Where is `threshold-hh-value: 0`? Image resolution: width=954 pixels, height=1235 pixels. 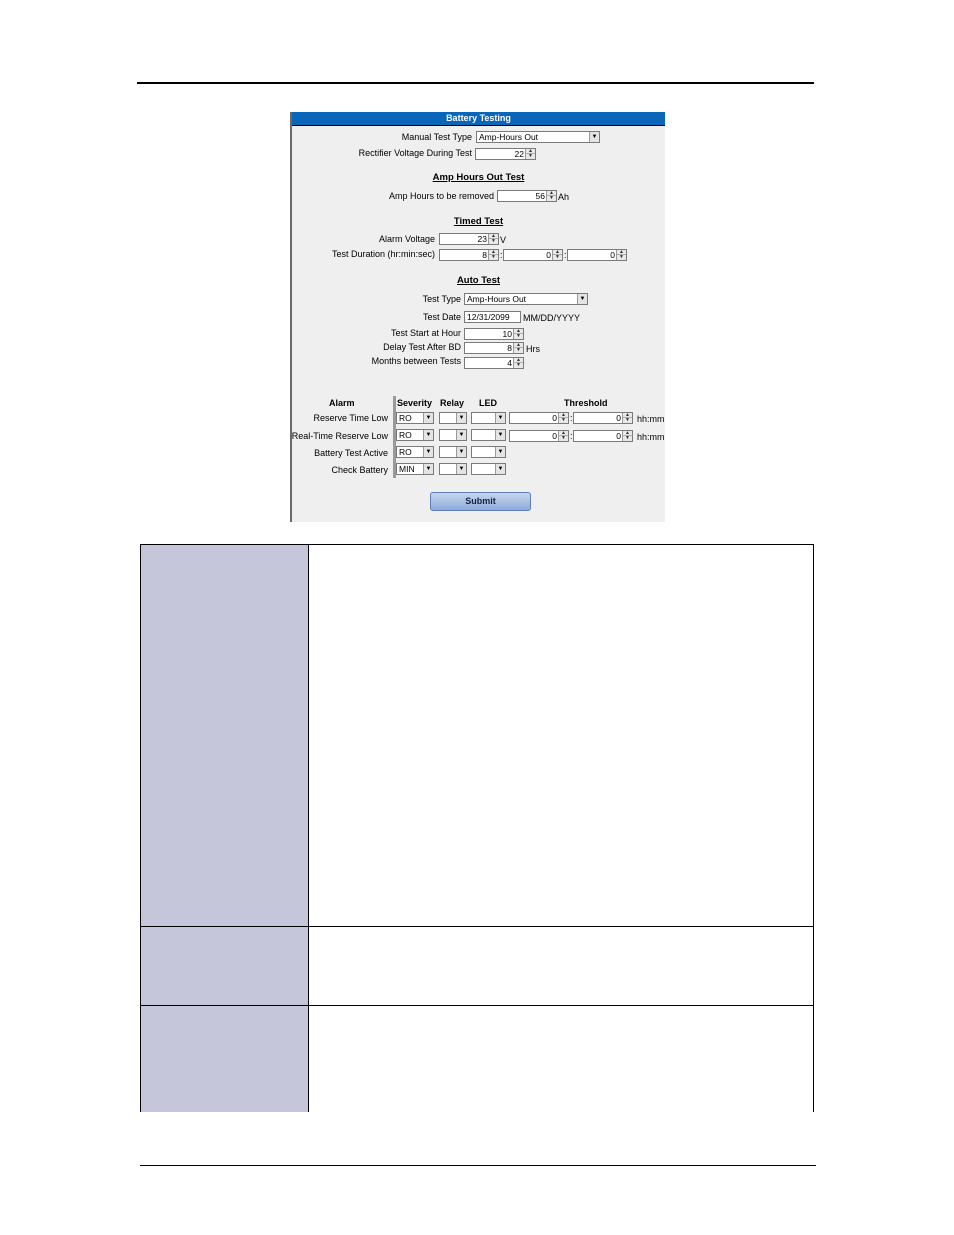
threshold-hh-value: 0 is located at coordinates (554, 436).